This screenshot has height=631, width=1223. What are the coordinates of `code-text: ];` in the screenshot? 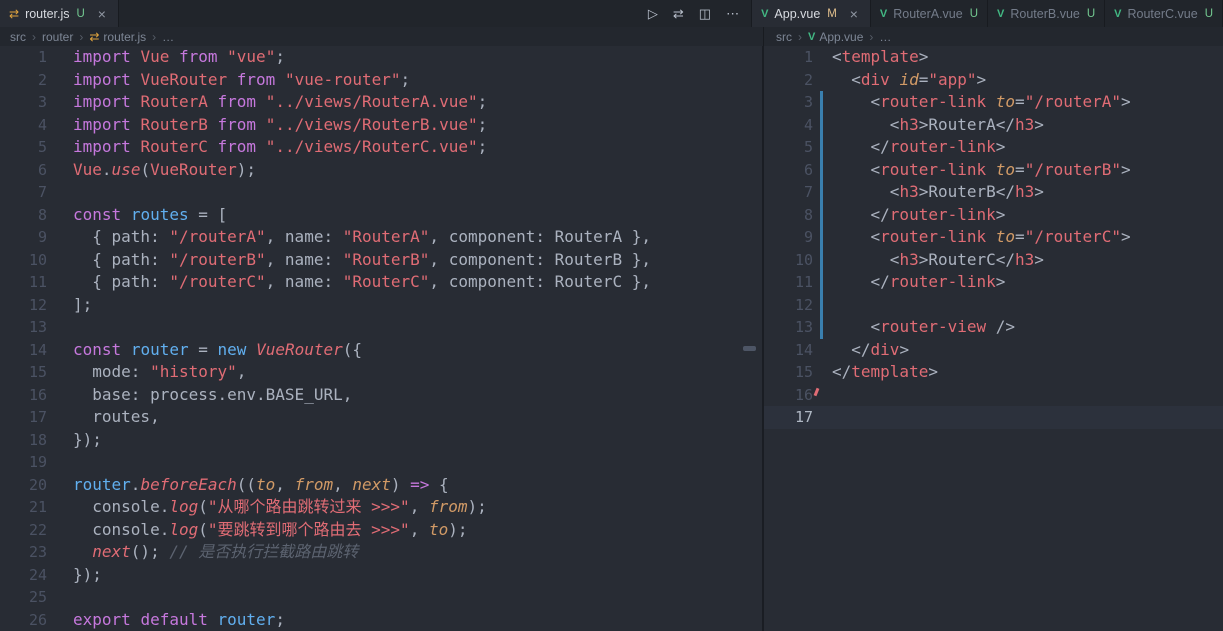 It's located at (417, 305).